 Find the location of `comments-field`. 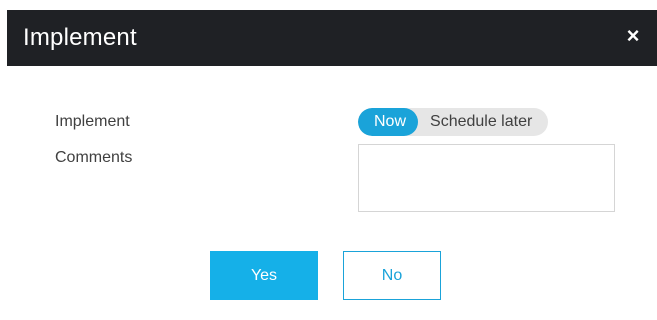

comments-field is located at coordinates (486, 178).